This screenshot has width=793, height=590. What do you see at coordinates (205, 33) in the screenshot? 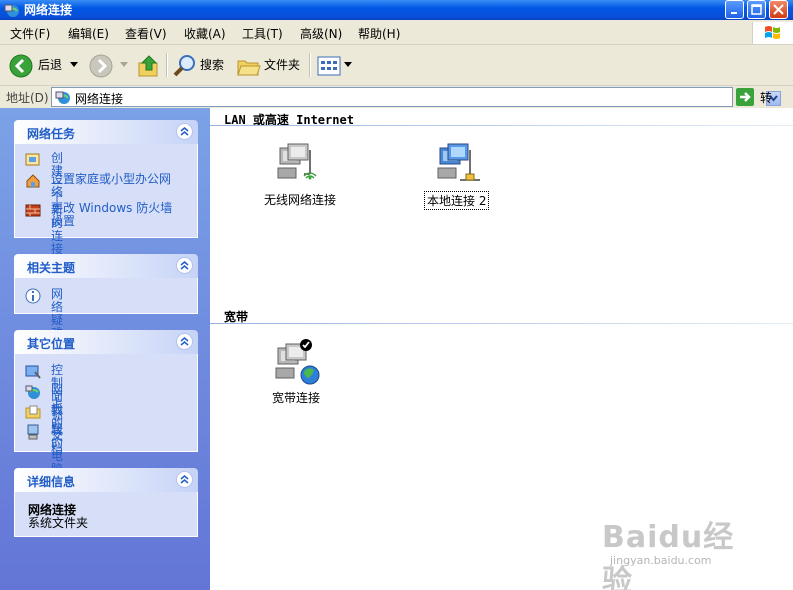
I see `menu-favorites: 收藏(A)` at bounding box center [205, 33].